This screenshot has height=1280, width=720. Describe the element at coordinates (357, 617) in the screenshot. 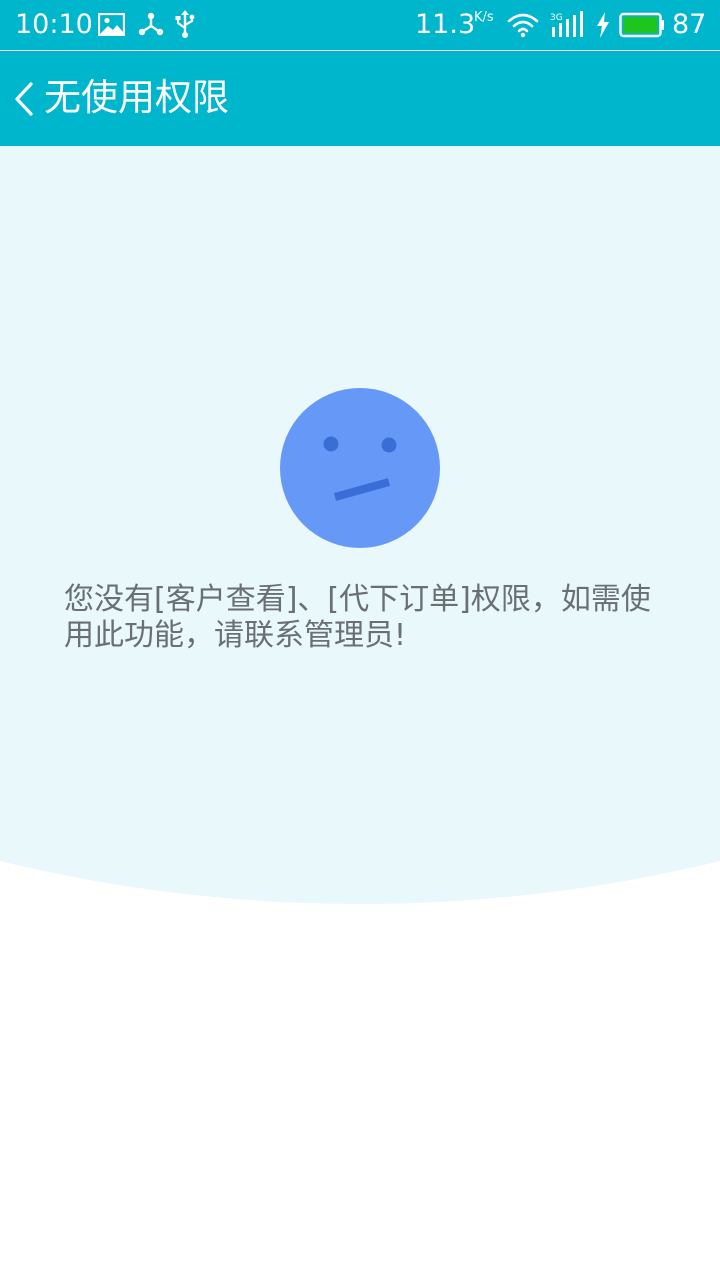

I see `no-permission-message: 您没有[客户查看]、[代下订单]权限，如需使用此功能，请联系管理员!` at that location.